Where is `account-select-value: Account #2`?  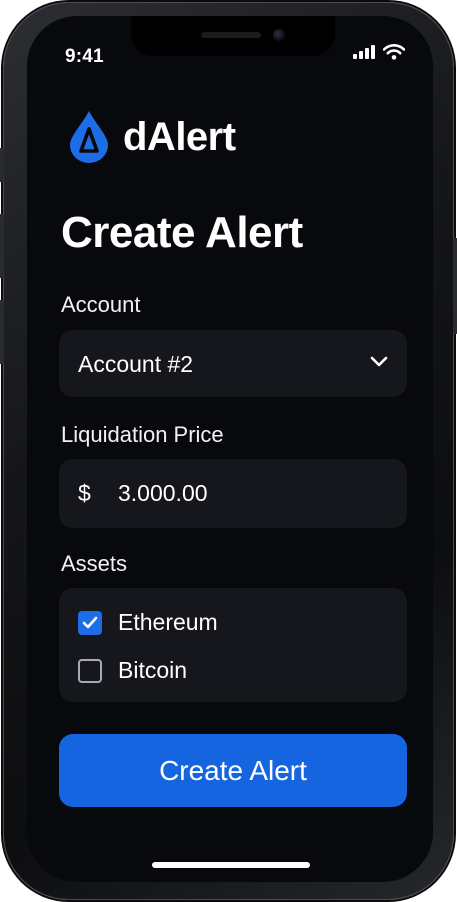
account-select-value: Account #2 is located at coordinates (136, 364).